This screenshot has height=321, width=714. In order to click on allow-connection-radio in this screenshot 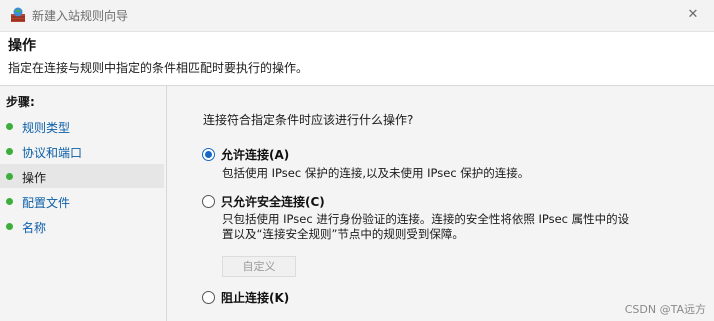, I will do `click(208, 154)`.